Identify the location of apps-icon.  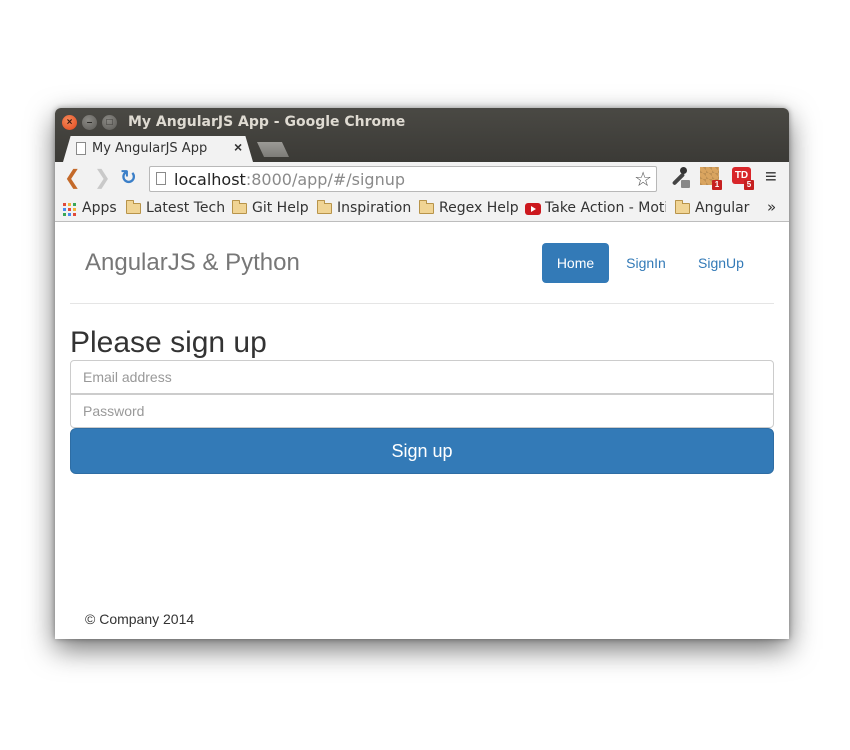
(69, 209).